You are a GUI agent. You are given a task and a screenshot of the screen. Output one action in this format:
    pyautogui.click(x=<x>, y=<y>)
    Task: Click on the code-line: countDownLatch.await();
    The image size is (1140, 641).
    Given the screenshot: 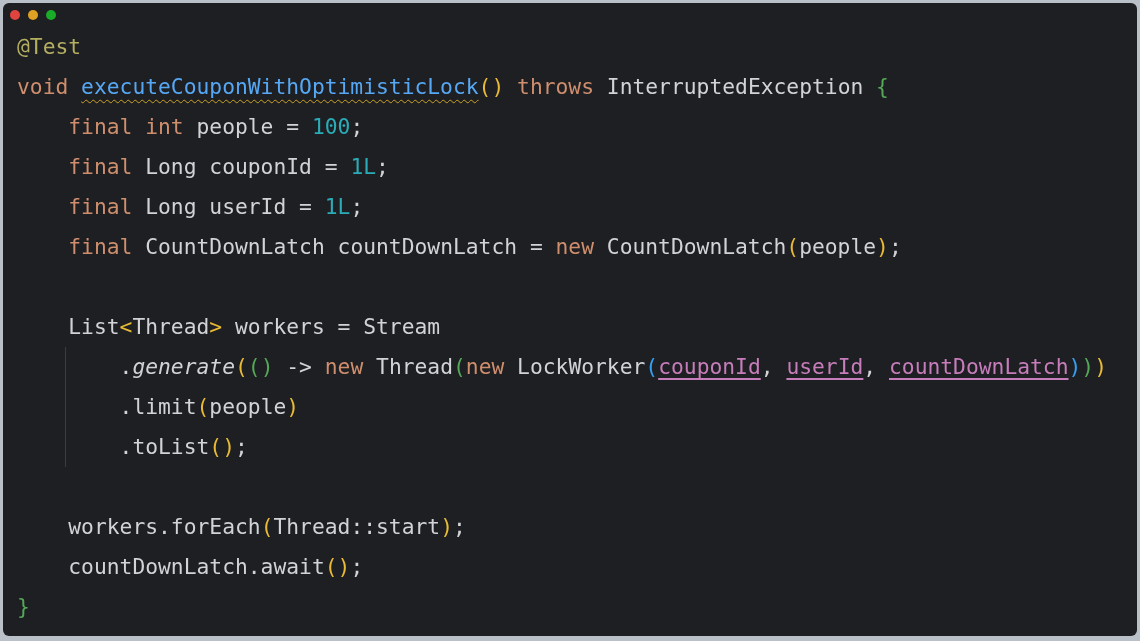 What is the action you would take?
    pyautogui.click(x=215, y=566)
    